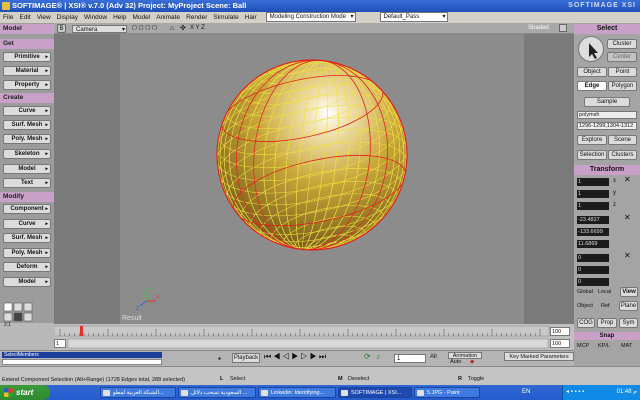  I want to click on center-button: Center, so click(622, 57).